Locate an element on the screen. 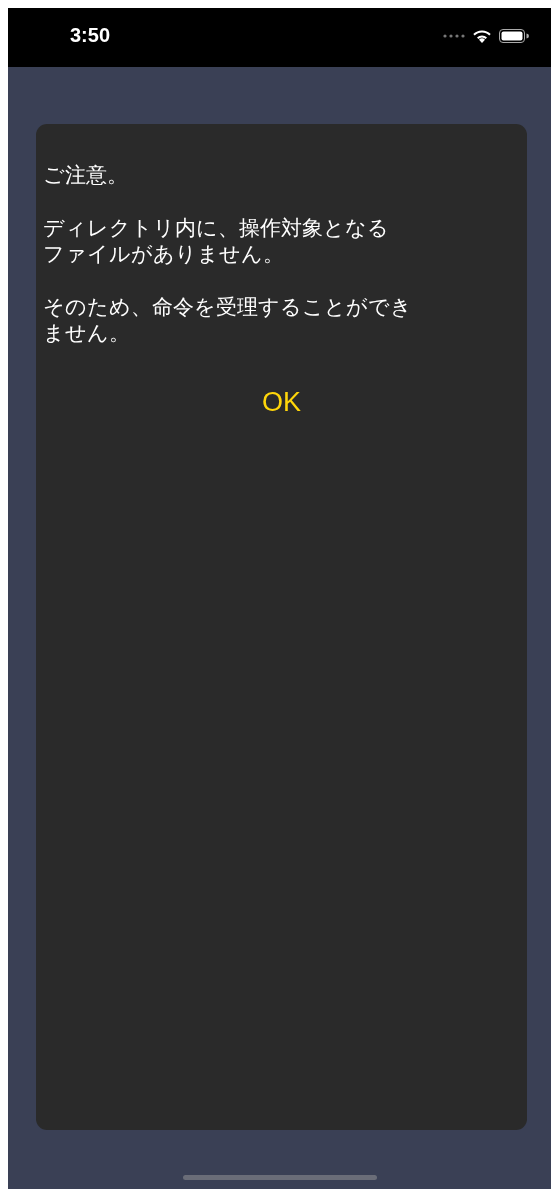 The image size is (551, 1189). signal-icon is located at coordinates (454, 35).